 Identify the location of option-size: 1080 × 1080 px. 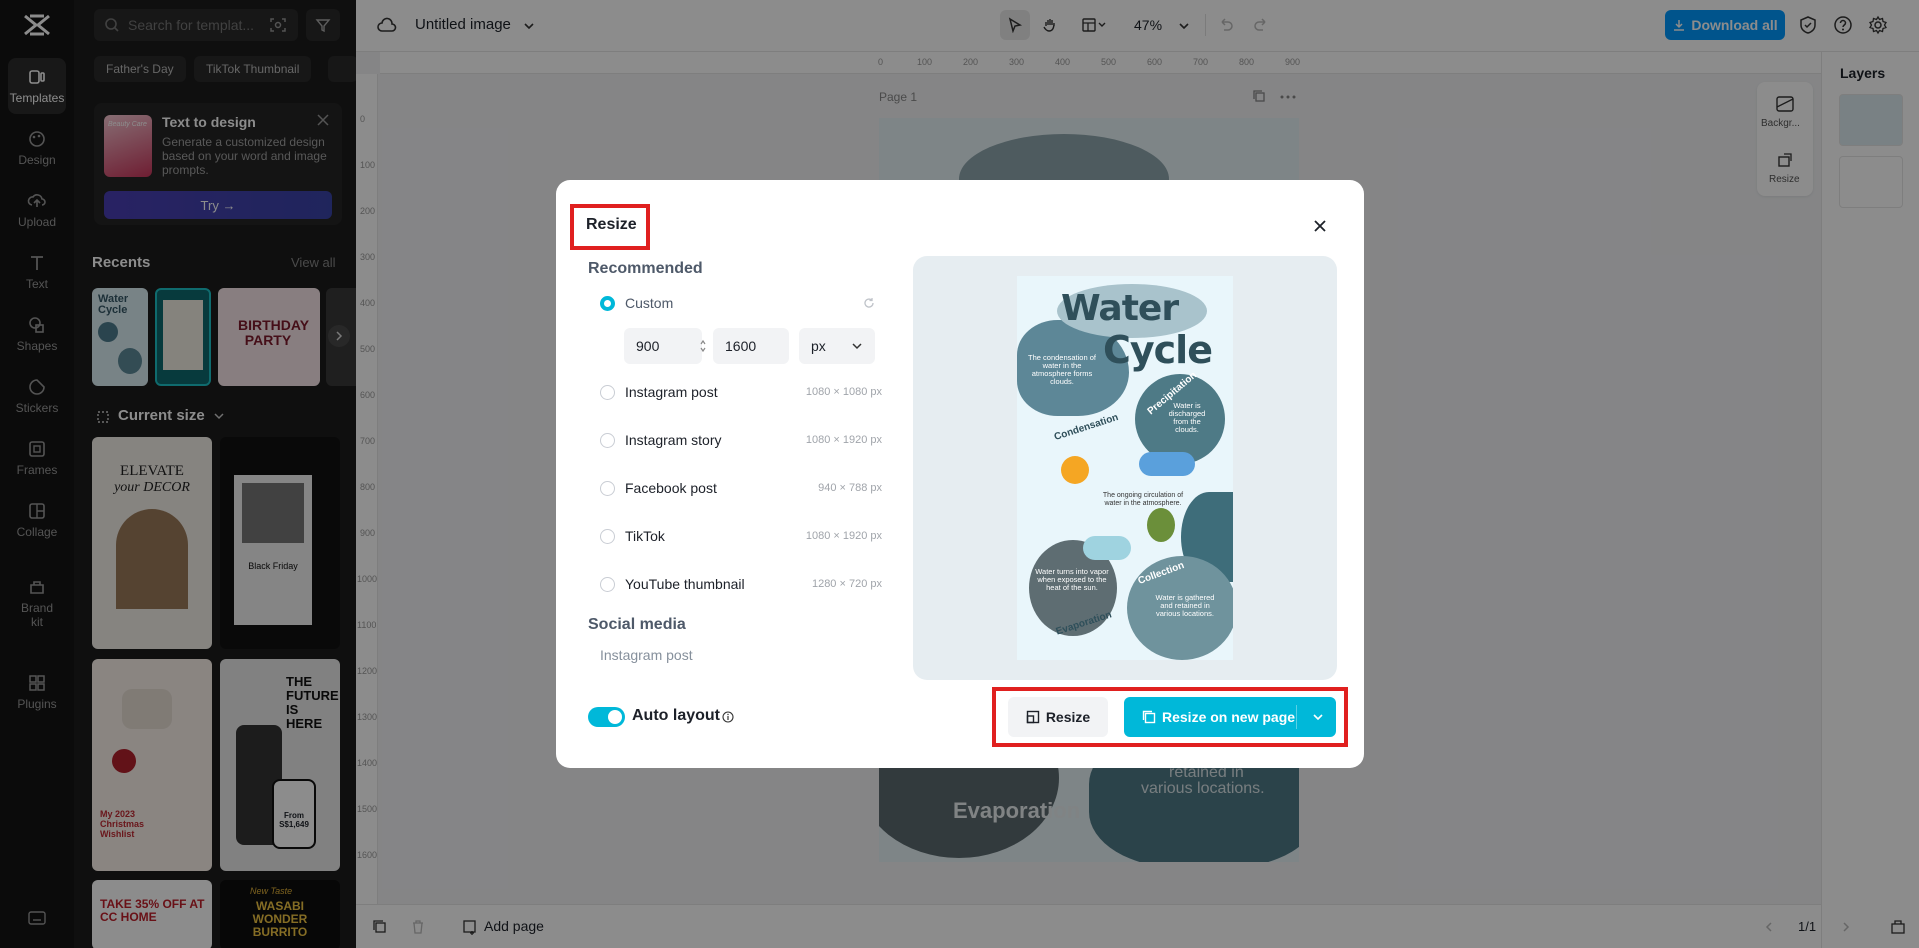
(843, 392).